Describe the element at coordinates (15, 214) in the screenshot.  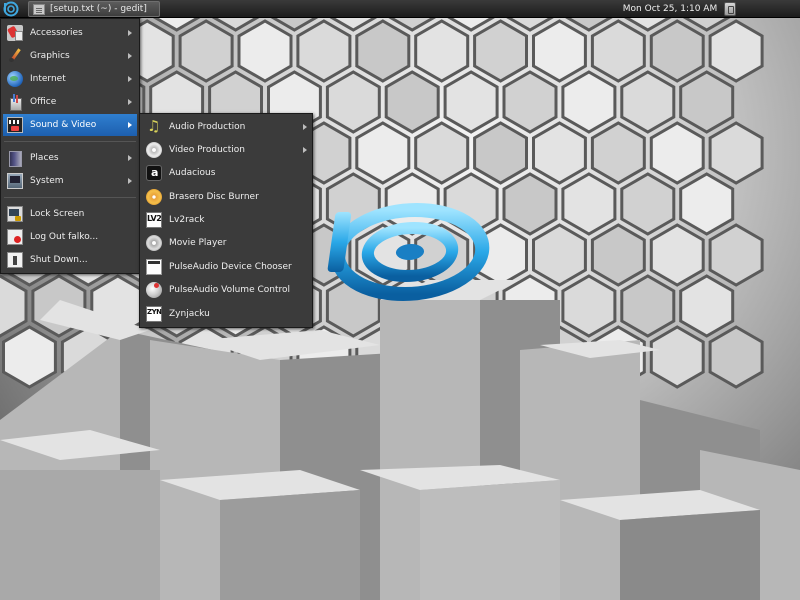
I see `lock-screen-icon` at that location.